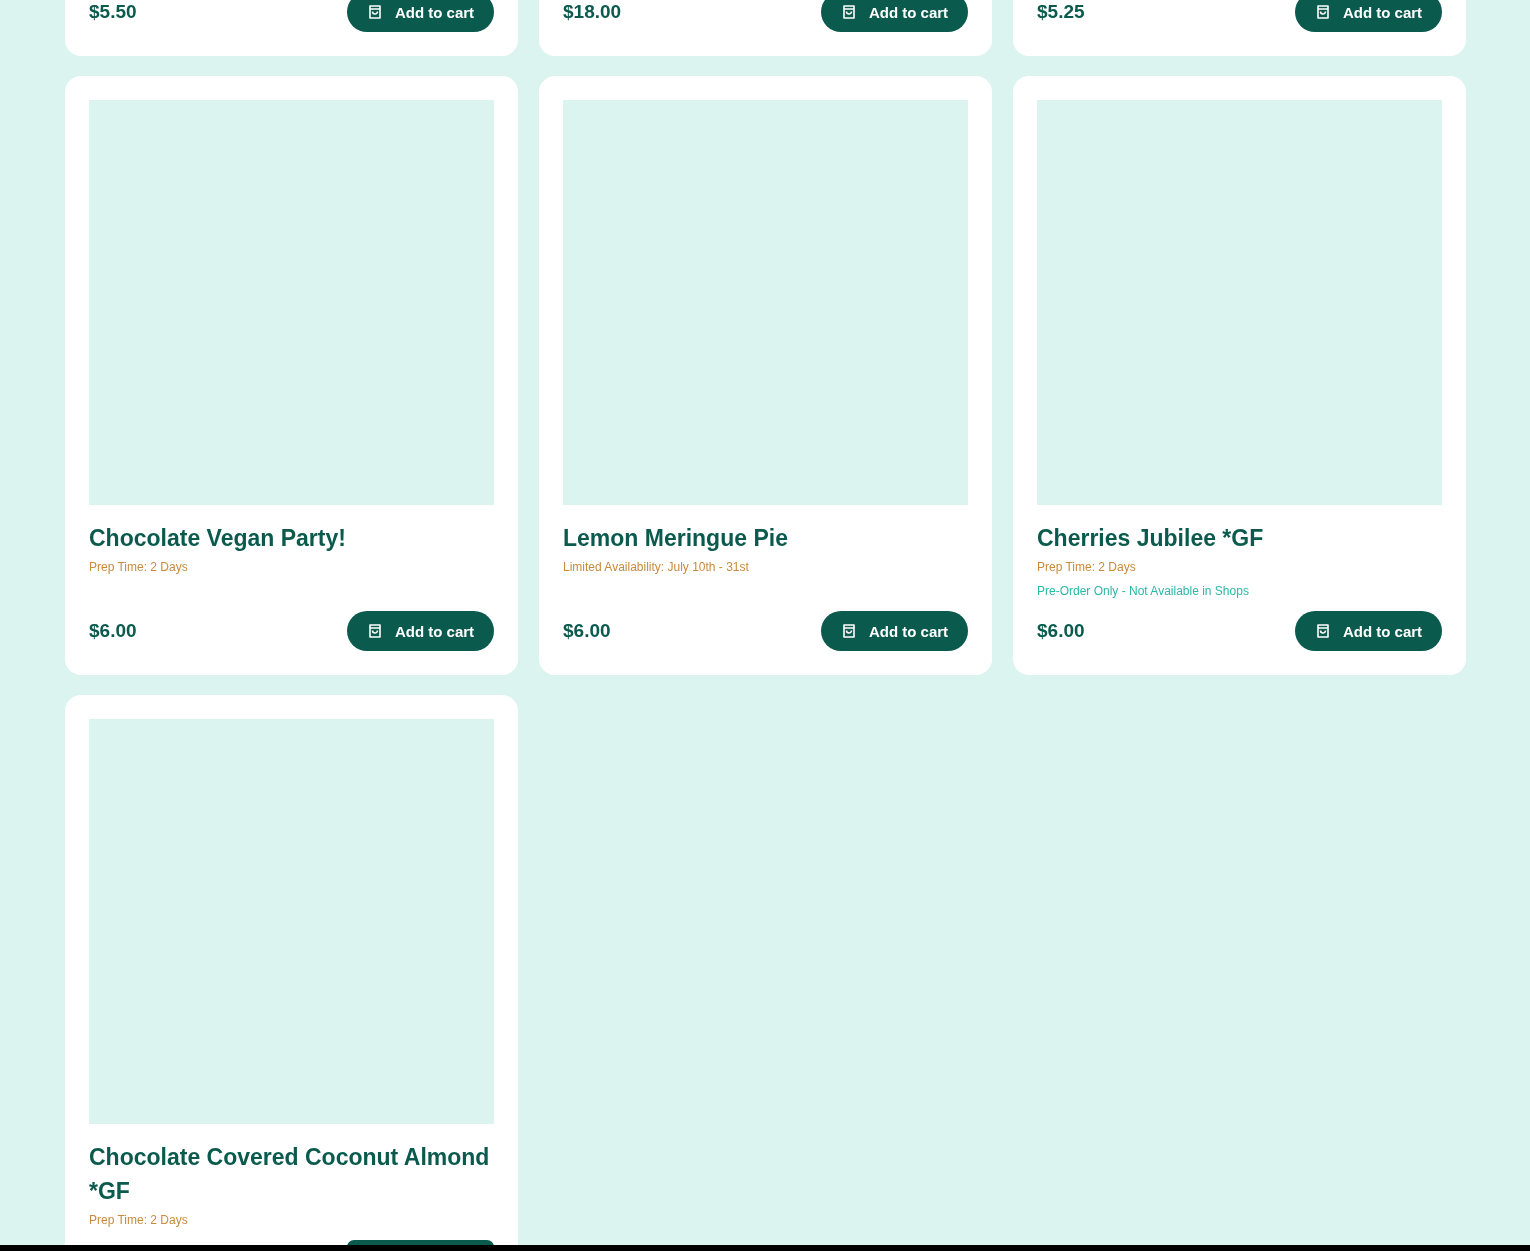  Describe the element at coordinates (676, 538) in the screenshot. I see `product-name: Lemon Meringue Pie` at that location.